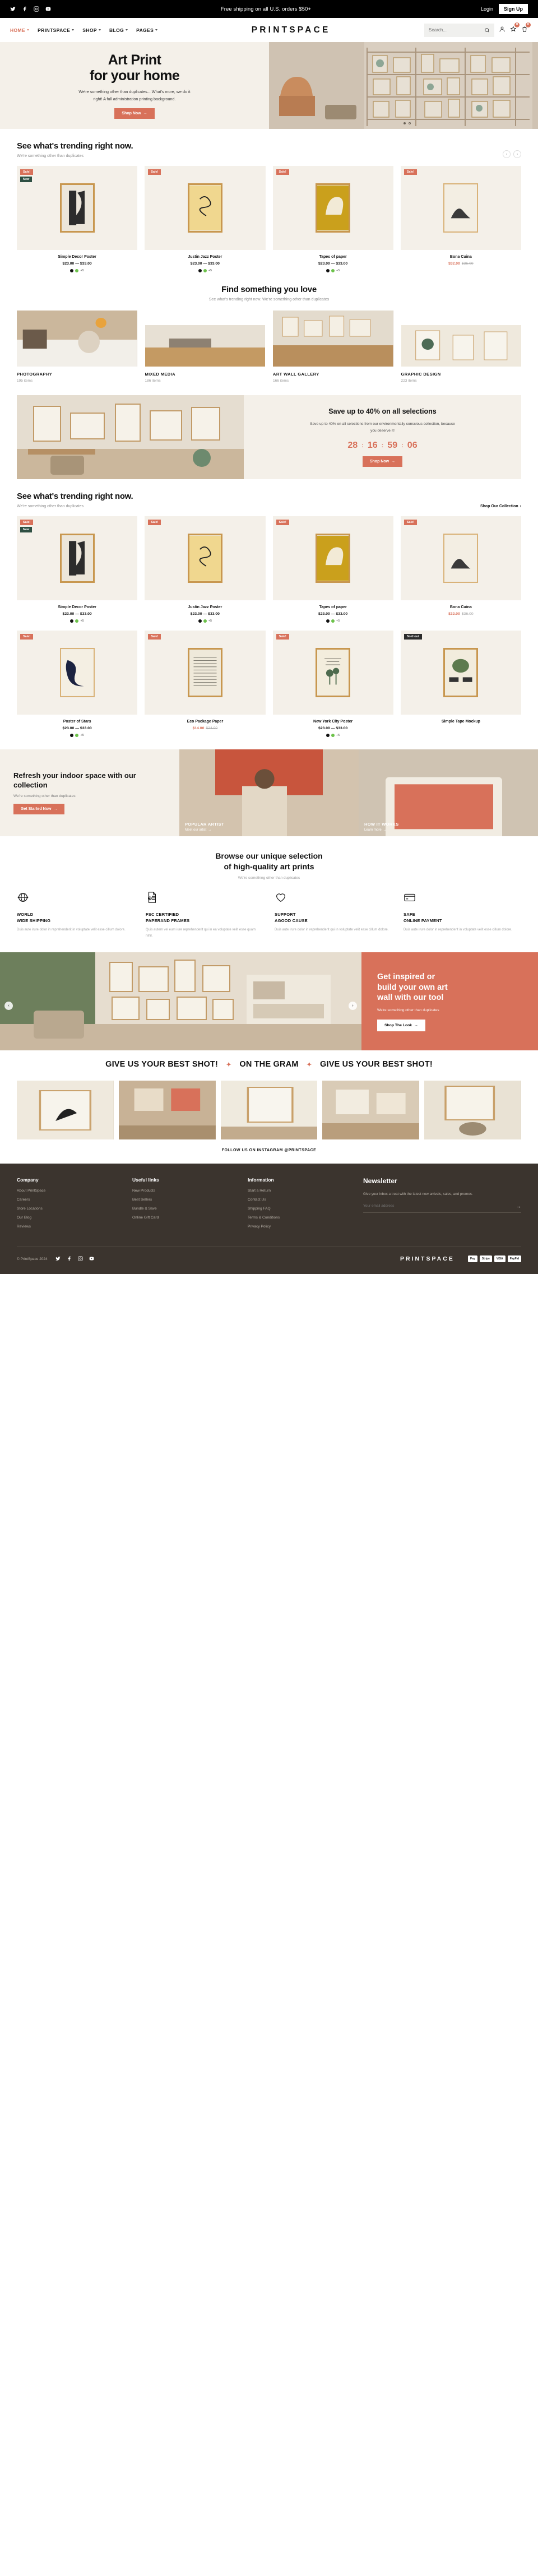  What do you see at coordinates (382, 461) in the screenshot?
I see `promo-shop-now-button: Shop Now →` at bounding box center [382, 461].